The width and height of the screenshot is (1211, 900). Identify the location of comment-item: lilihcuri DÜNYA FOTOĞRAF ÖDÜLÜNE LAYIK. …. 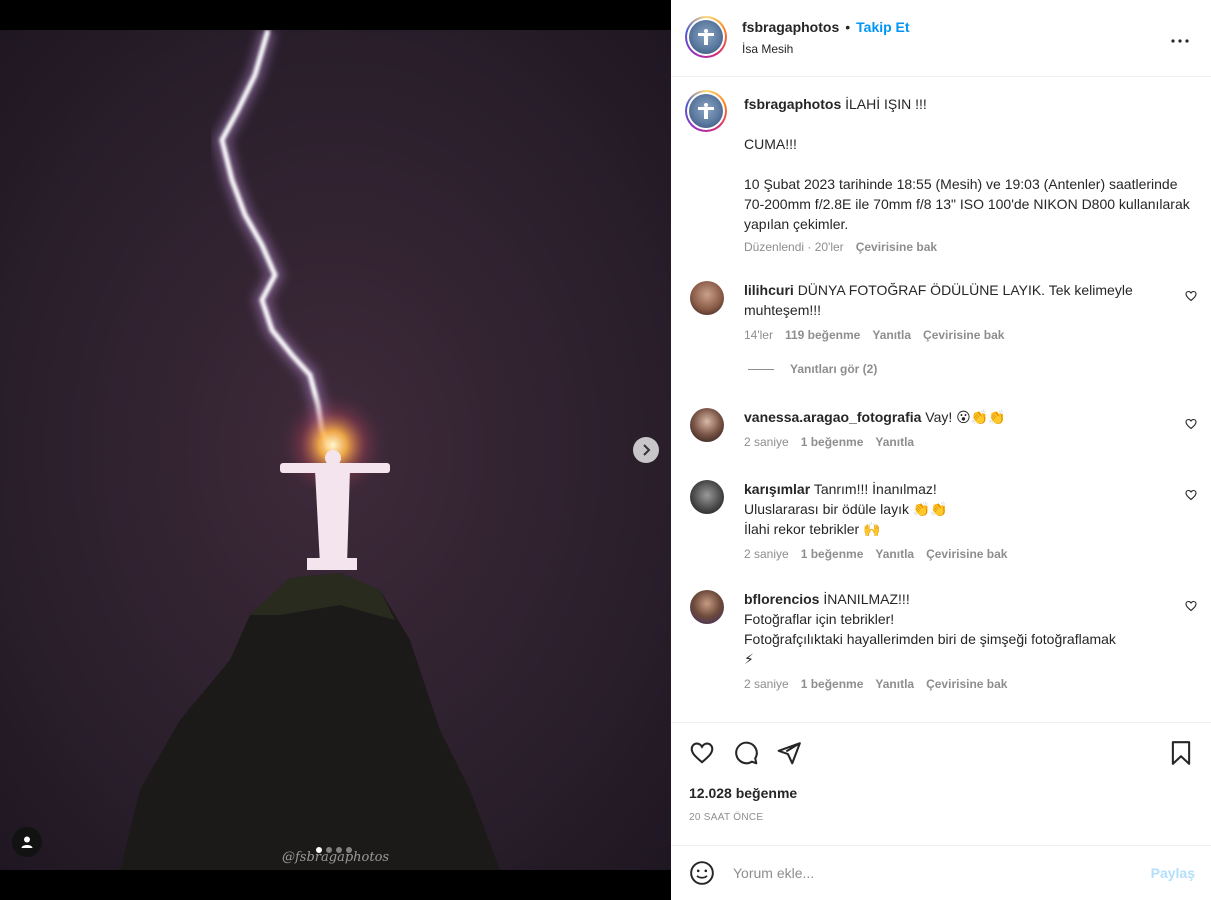
(954, 328).